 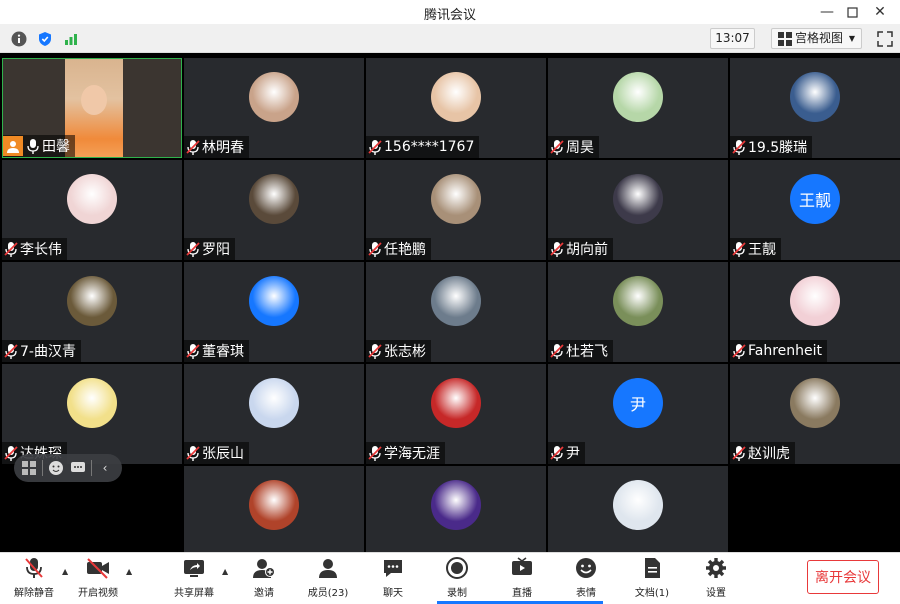 I want to click on participant-name: 田馨, so click(x=56, y=147).